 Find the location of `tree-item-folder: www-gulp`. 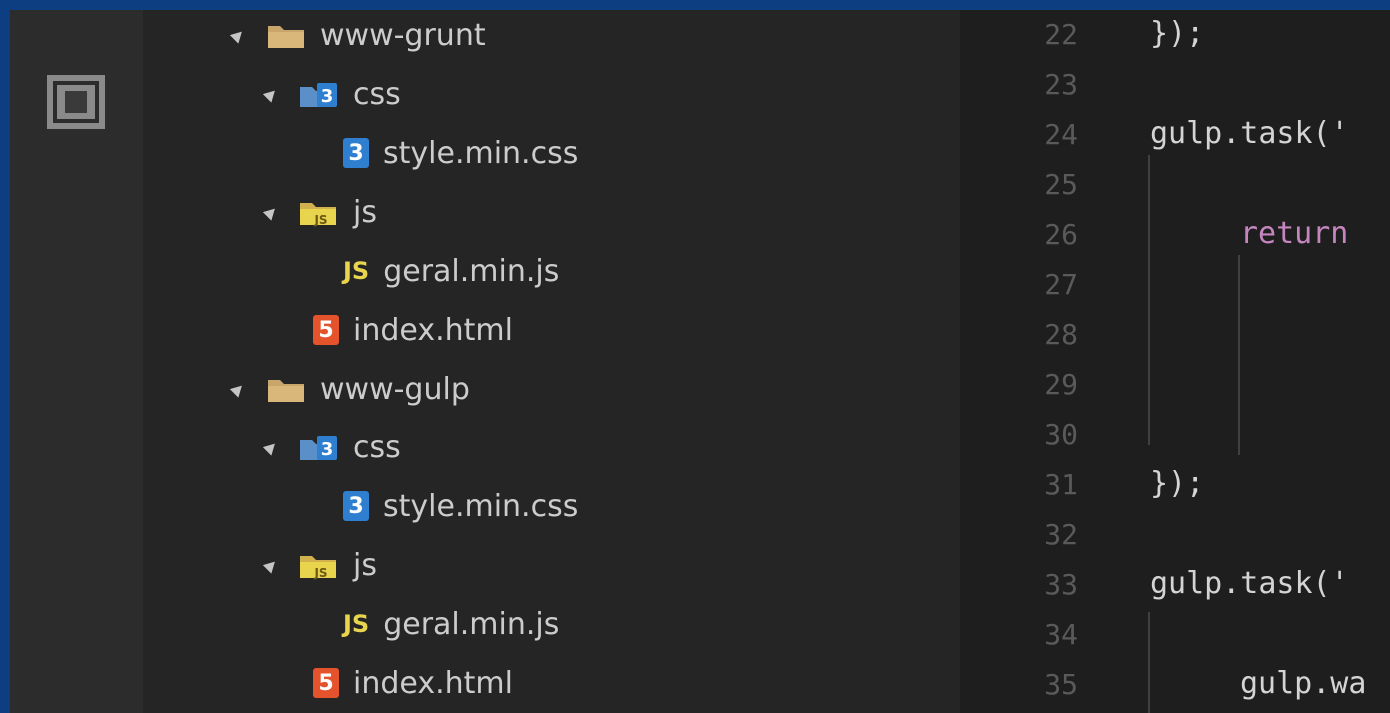

tree-item-folder: www-gulp is located at coordinates (349, 389).